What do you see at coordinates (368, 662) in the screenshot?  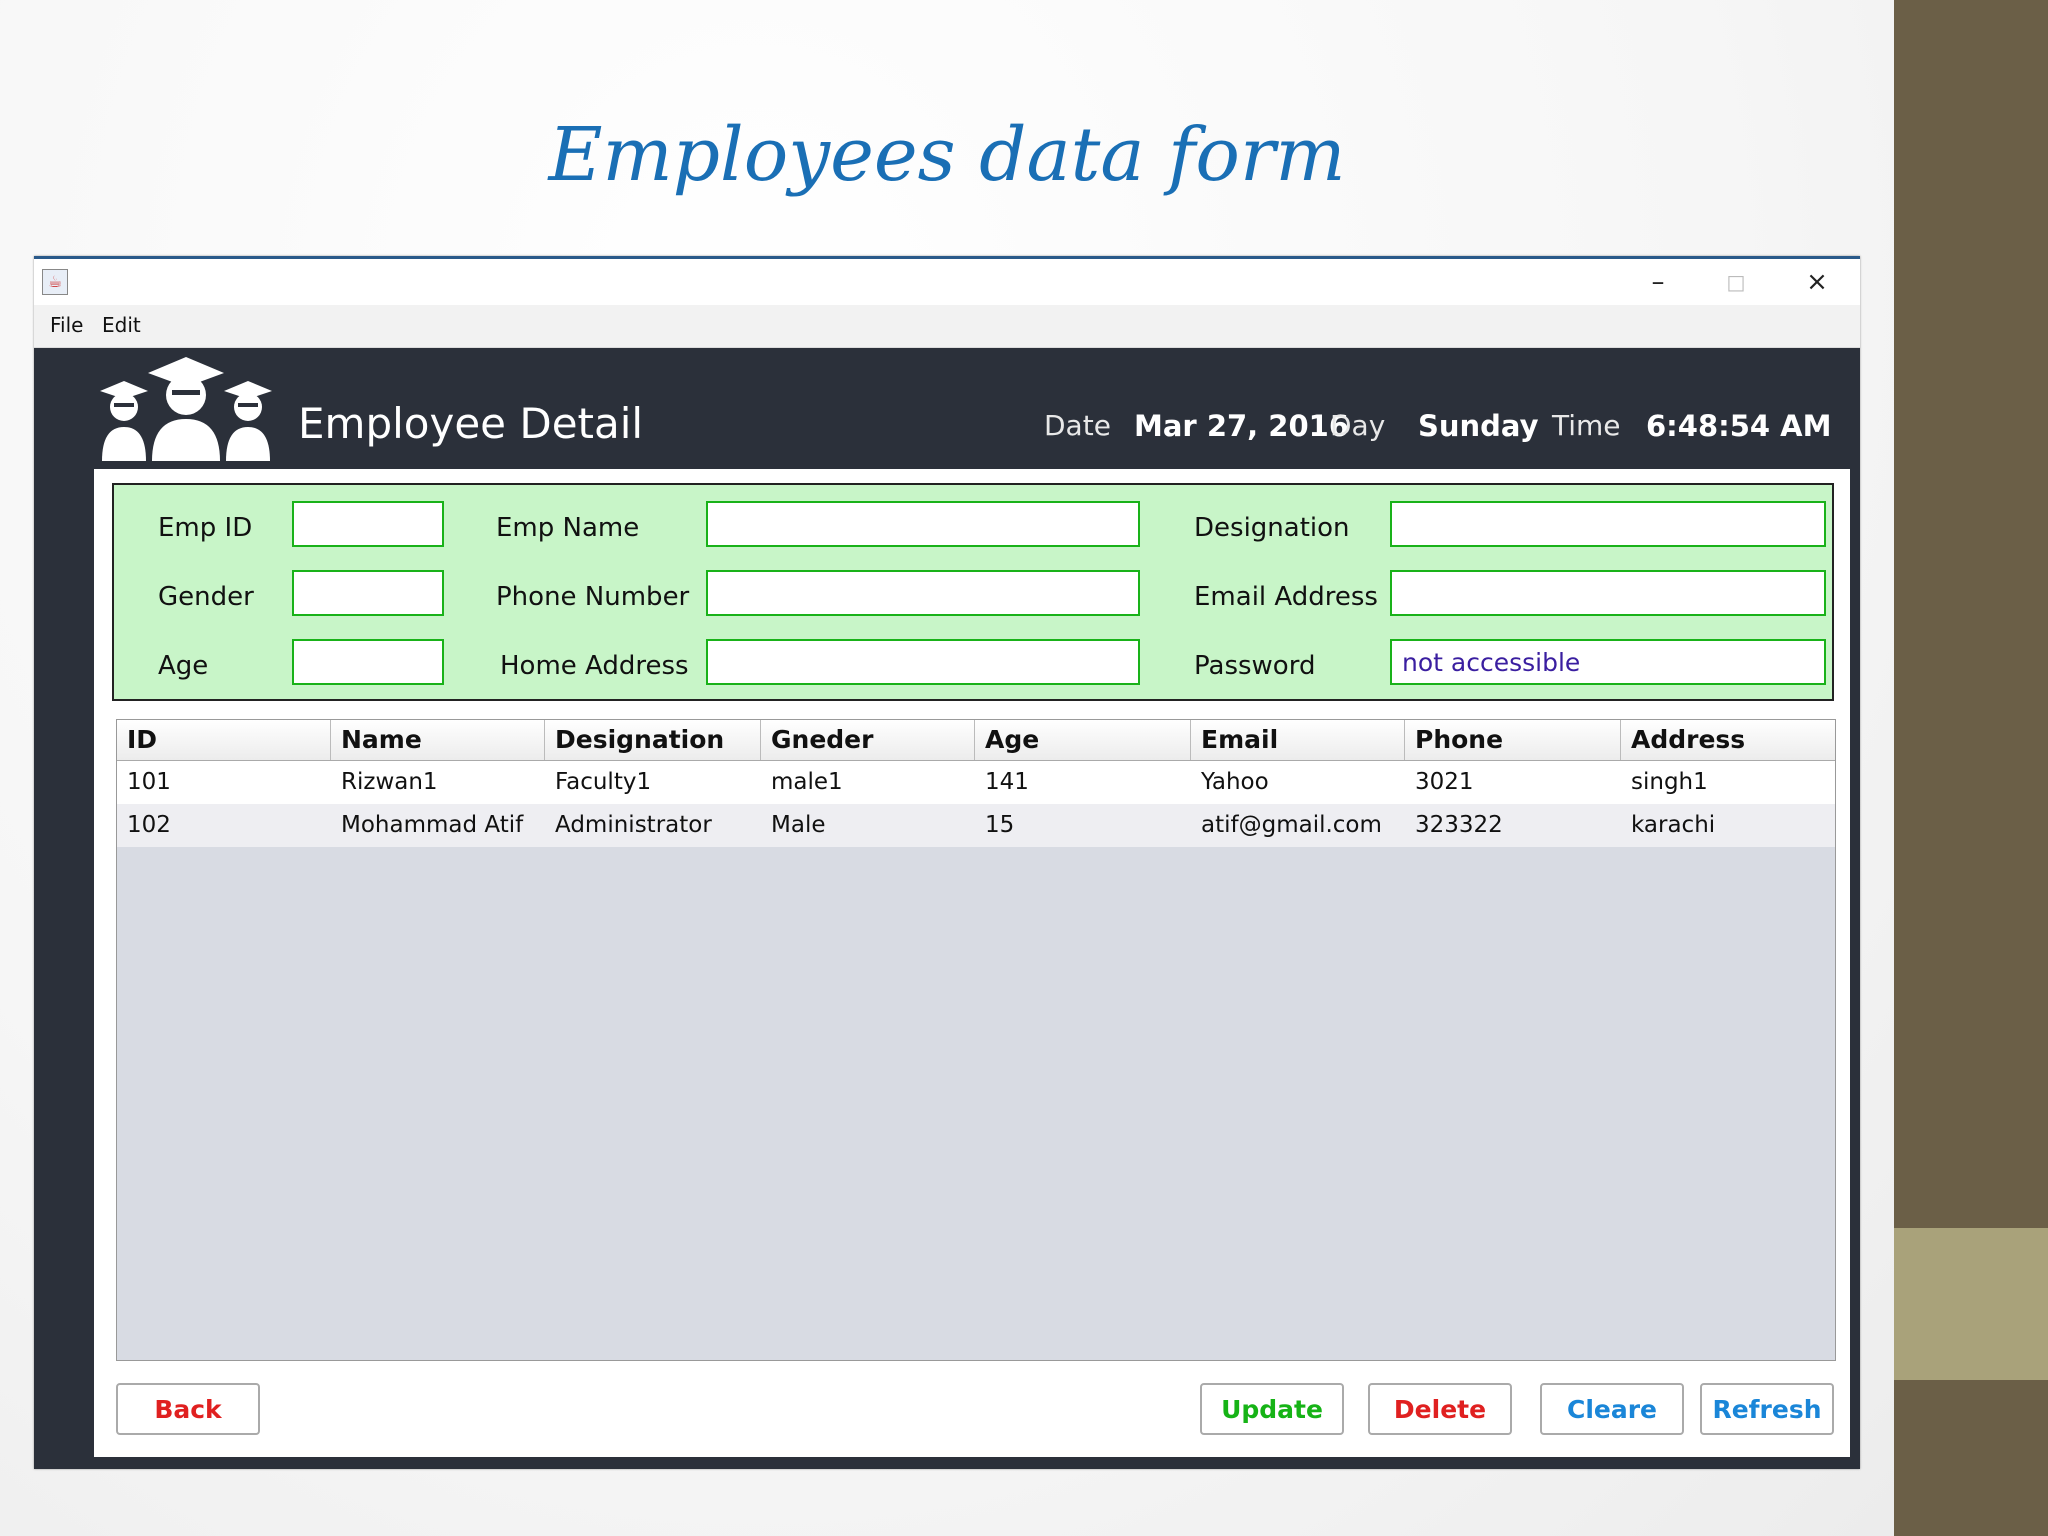 I see `age-input` at bounding box center [368, 662].